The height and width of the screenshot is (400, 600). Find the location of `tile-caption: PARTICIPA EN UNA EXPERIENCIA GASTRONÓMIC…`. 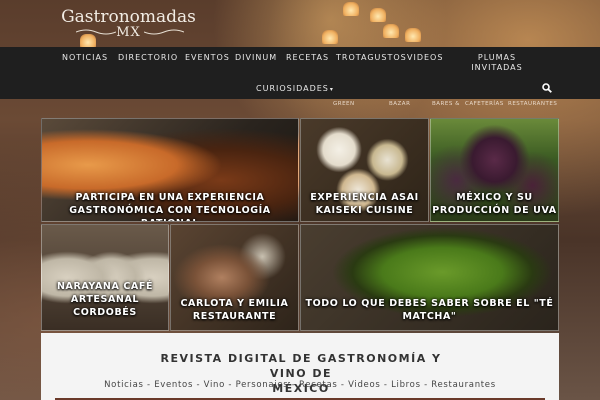

tile-caption: PARTICIPA EN UNA EXPERIENCIA GASTRONÓMIC… is located at coordinates (170, 206).